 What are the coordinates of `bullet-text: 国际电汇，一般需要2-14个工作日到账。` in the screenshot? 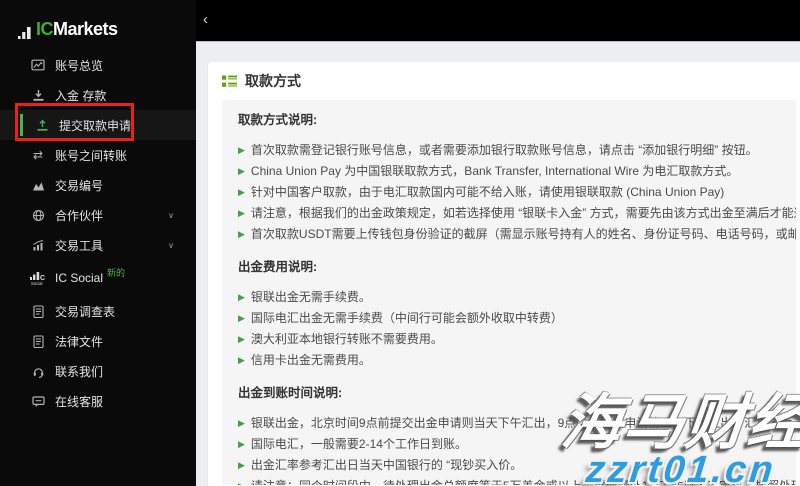 It's located at (358, 444).